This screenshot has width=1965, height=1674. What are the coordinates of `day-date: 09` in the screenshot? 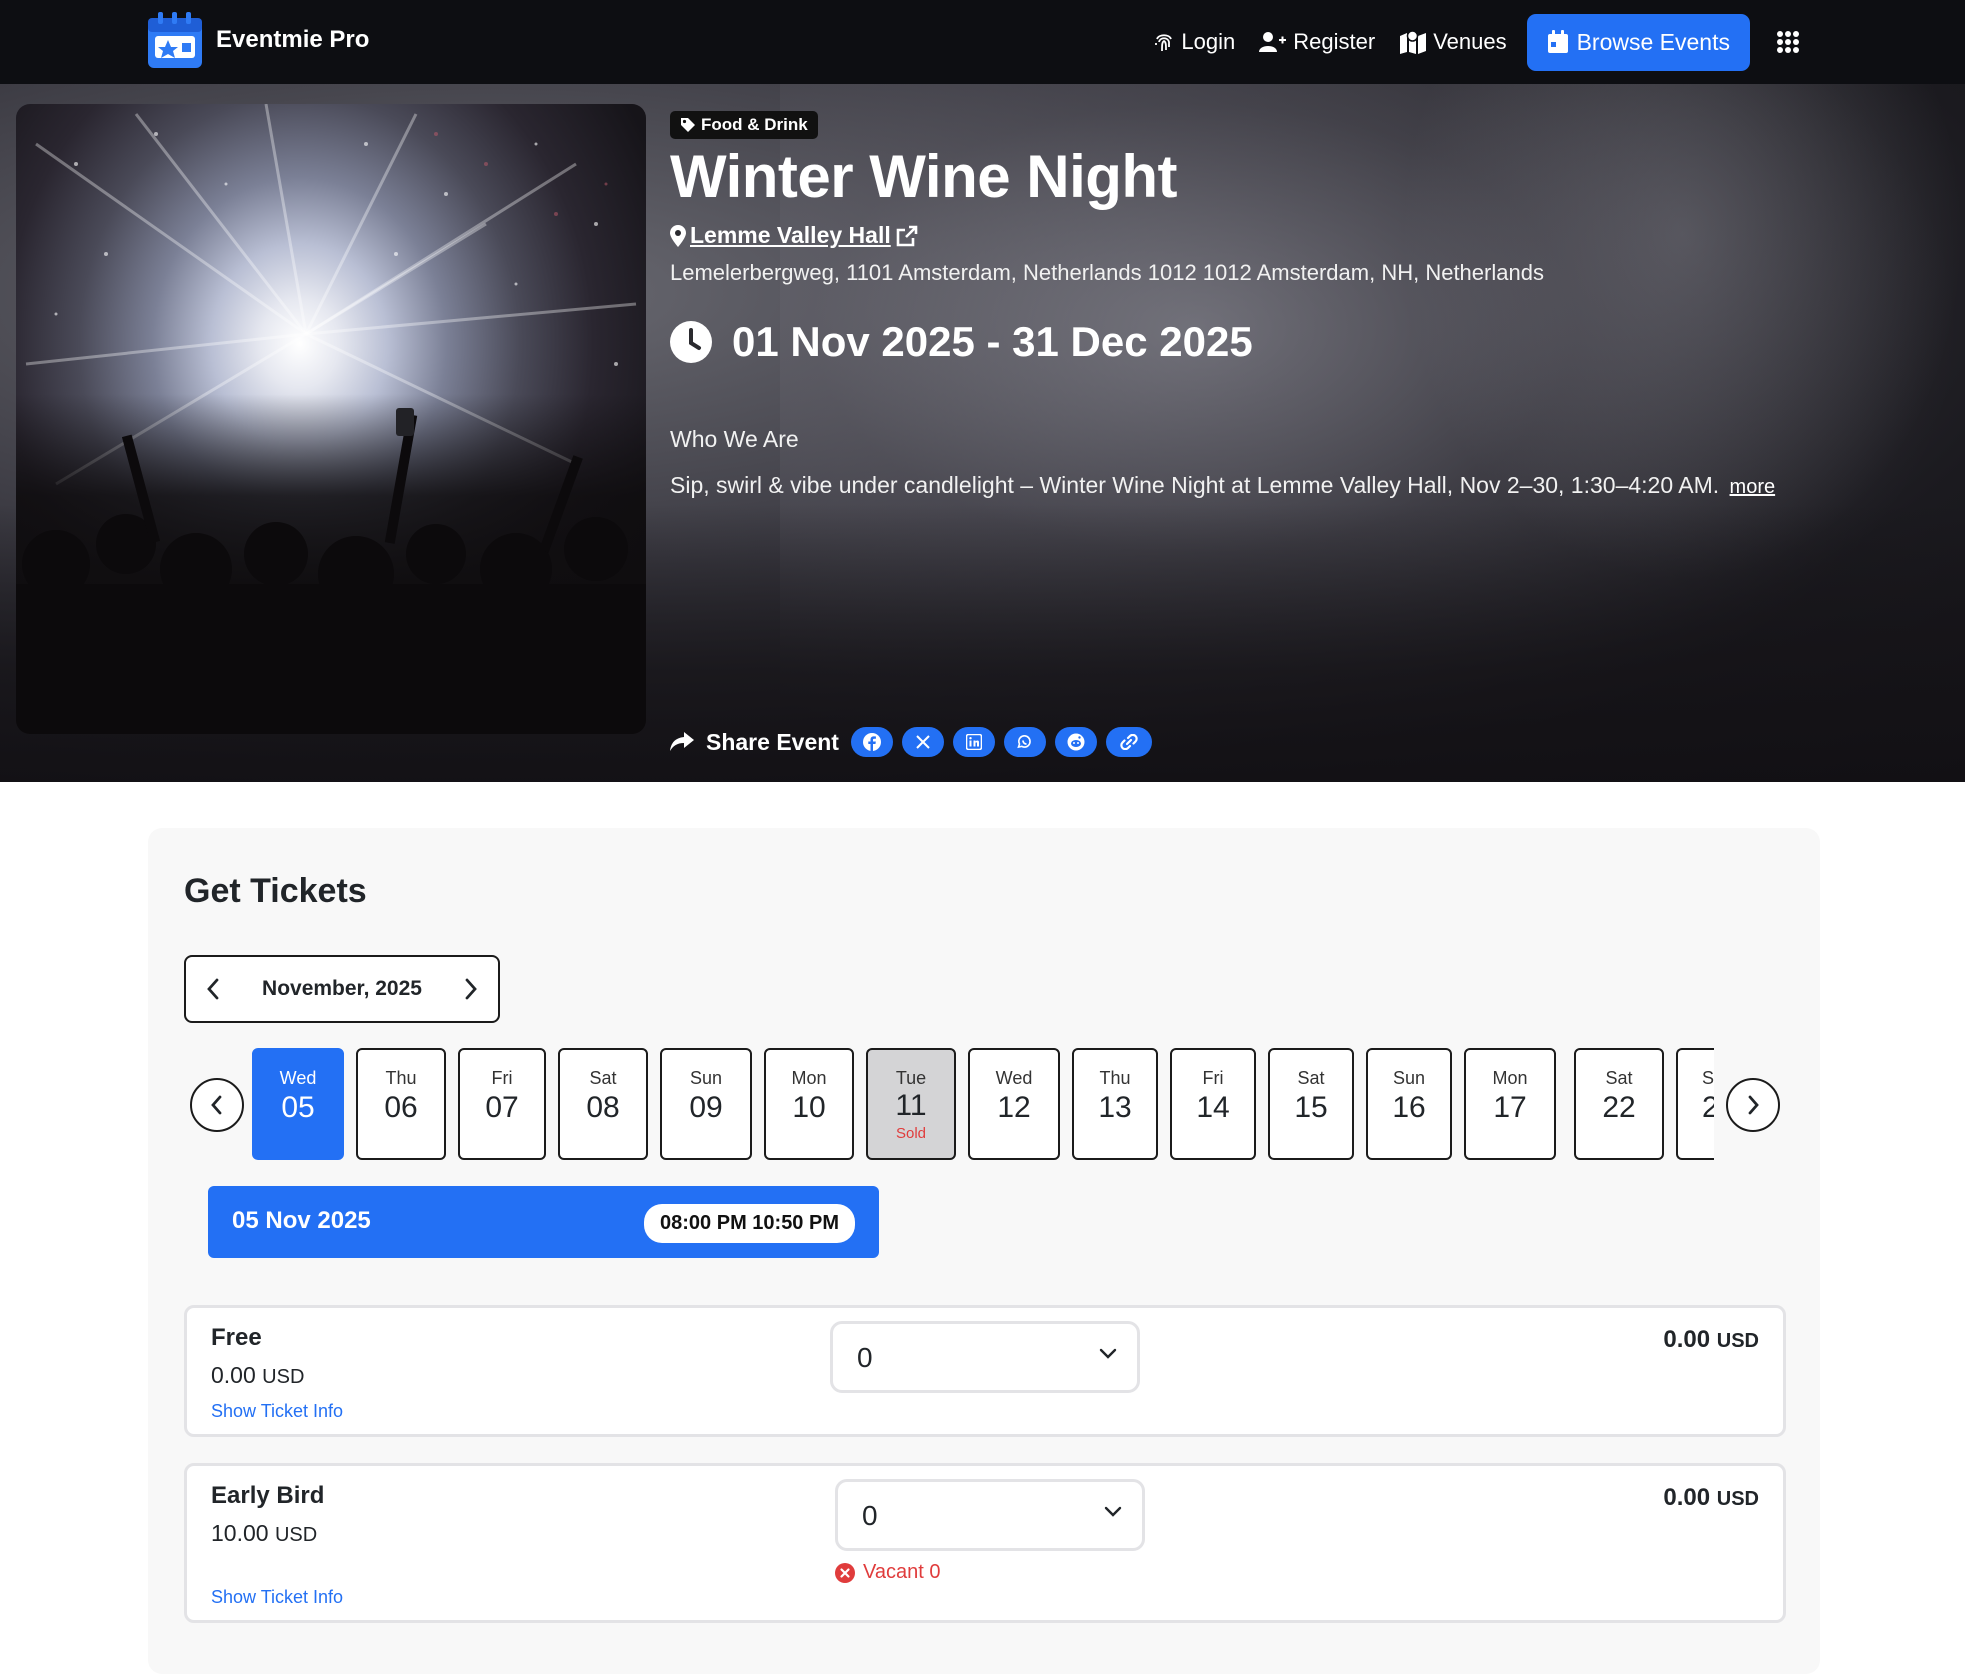 It's located at (706, 1107).